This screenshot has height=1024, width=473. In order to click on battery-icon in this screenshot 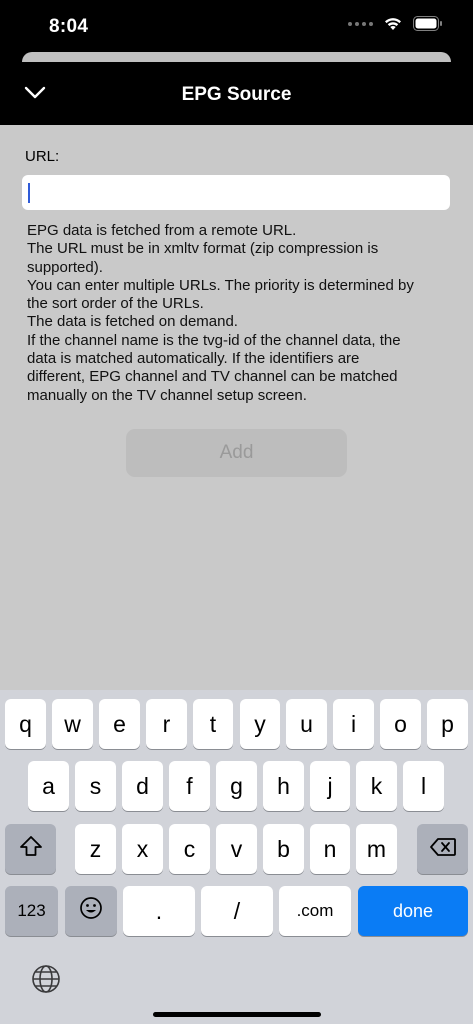, I will do `click(428, 23)`.